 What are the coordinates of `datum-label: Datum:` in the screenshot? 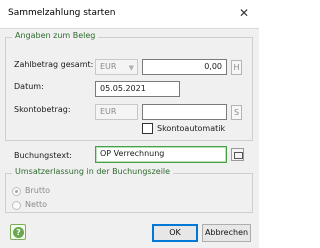 It's located at (29, 86).